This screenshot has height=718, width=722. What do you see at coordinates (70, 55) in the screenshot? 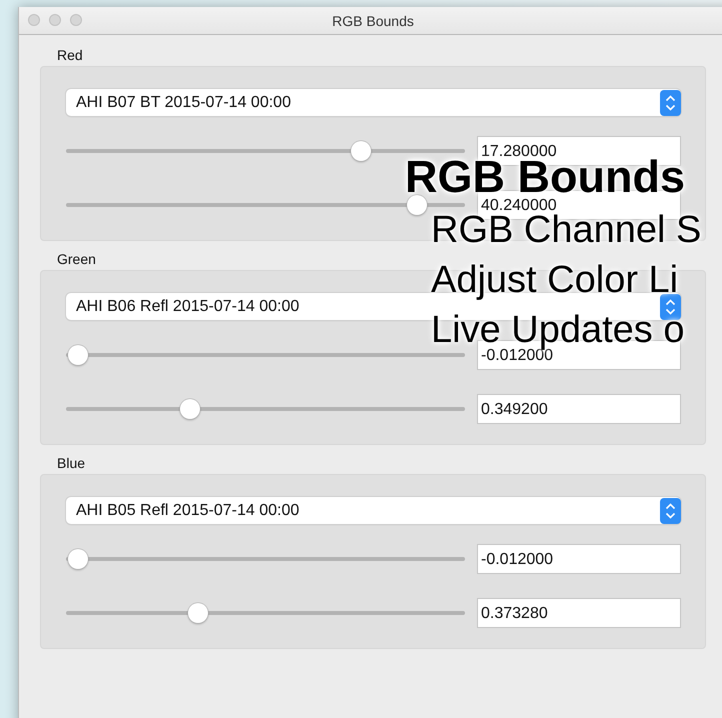
I see `group-label: Red` at bounding box center [70, 55].